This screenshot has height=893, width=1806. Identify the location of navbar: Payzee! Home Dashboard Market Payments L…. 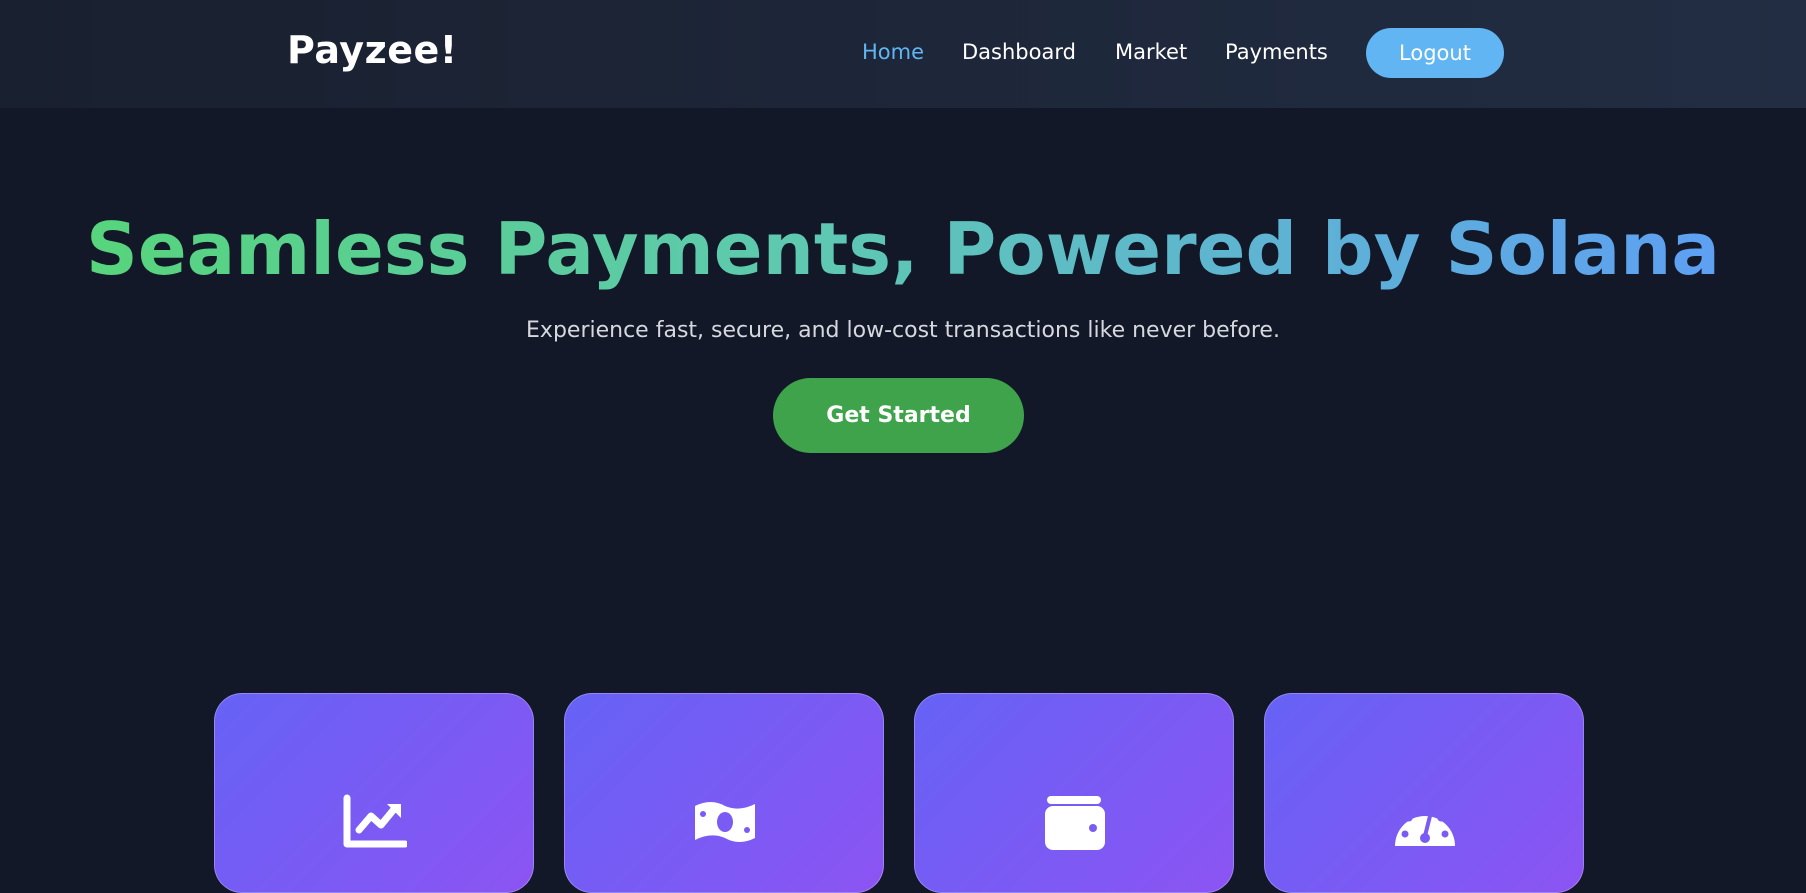
(903, 54).